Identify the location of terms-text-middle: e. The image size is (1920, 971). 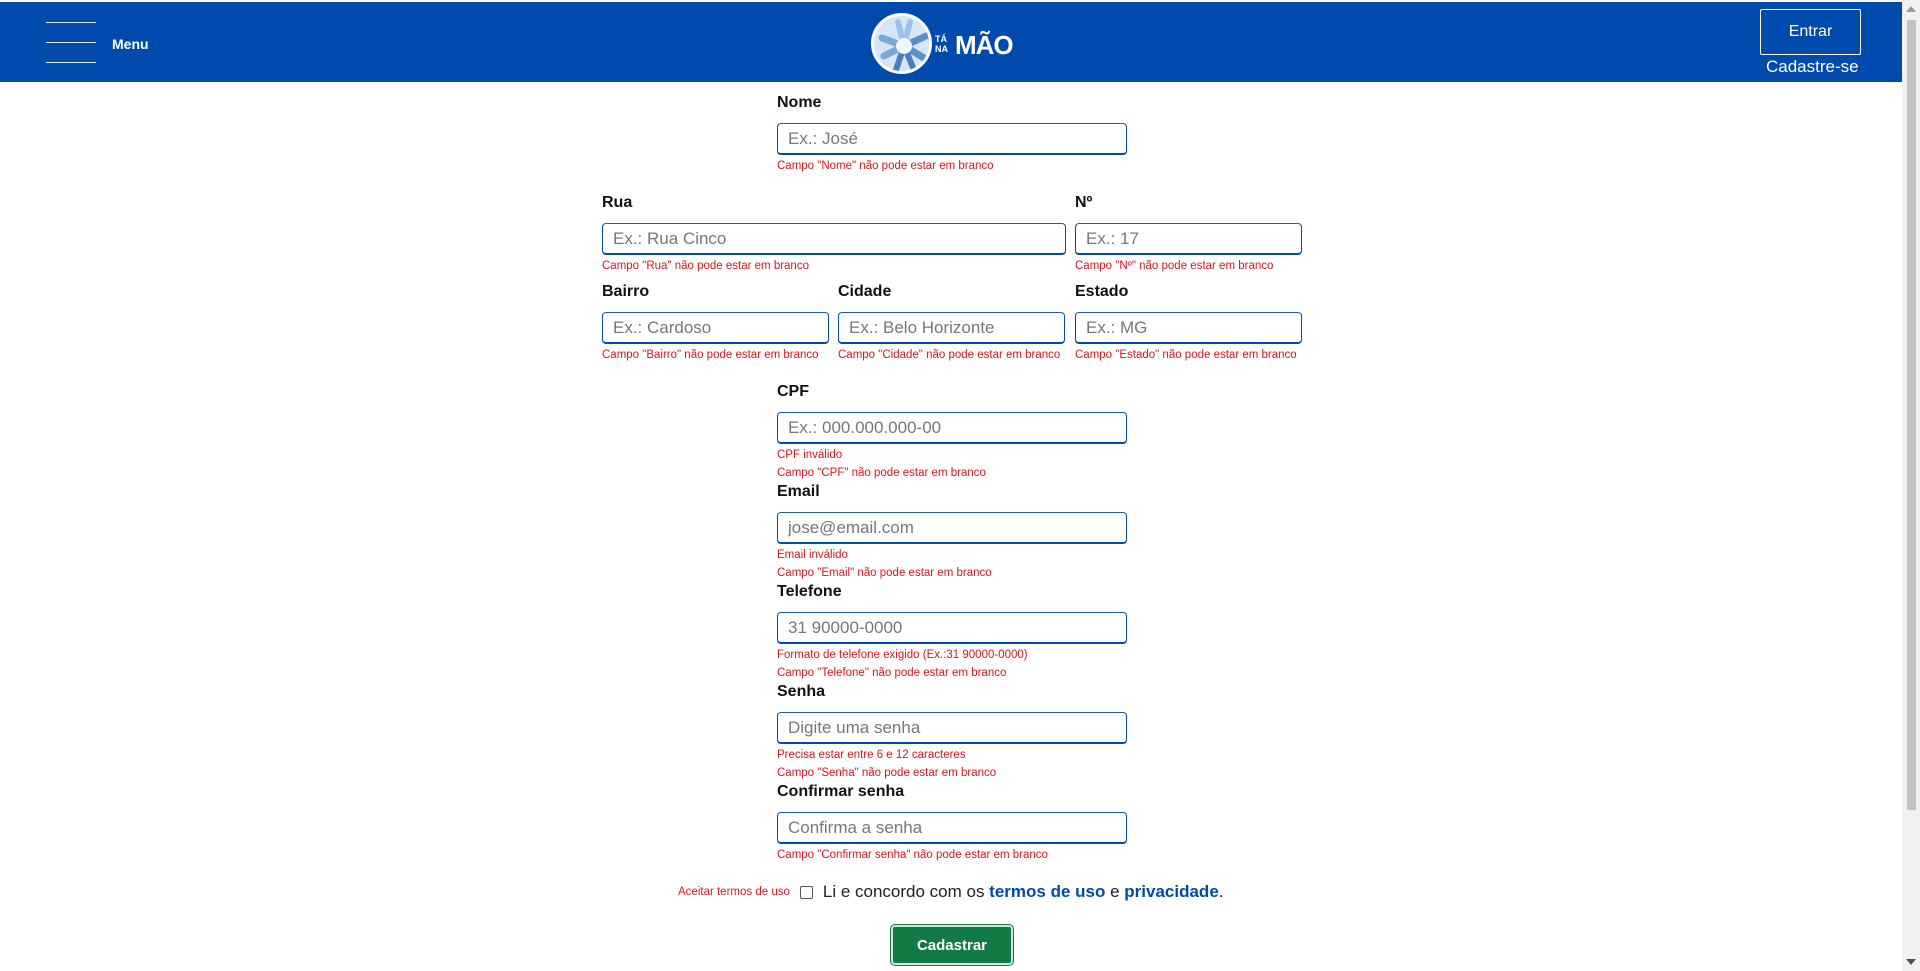
(1115, 891).